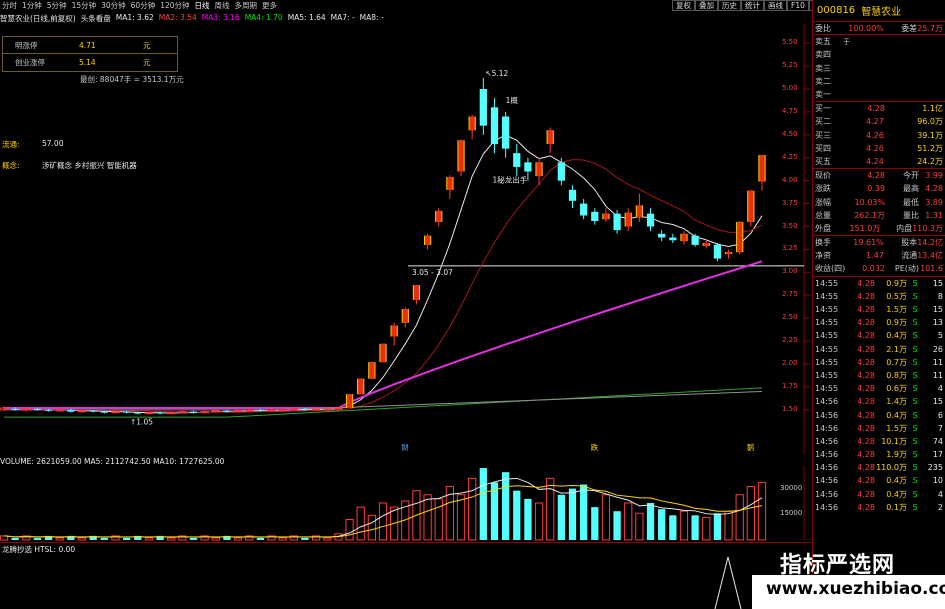 This screenshot has height=609, width=945. What do you see at coordinates (937, 323) in the screenshot?
I see `tick-count: 13` at bounding box center [937, 323].